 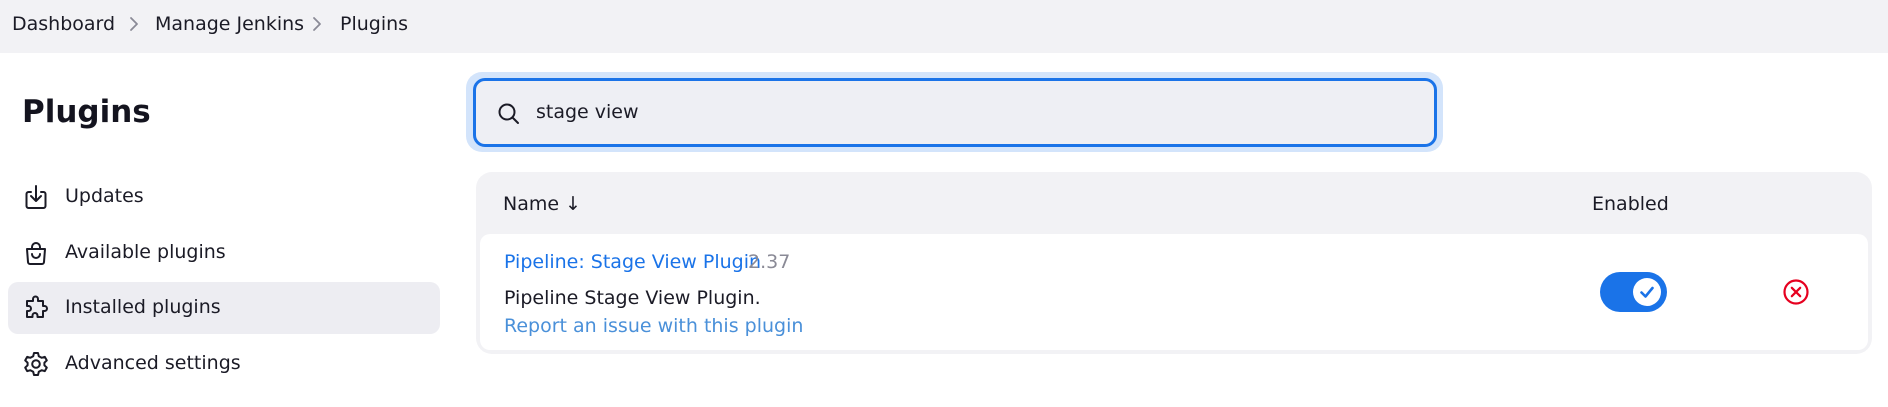 I want to click on toggle-knob, so click(x=1647, y=292).